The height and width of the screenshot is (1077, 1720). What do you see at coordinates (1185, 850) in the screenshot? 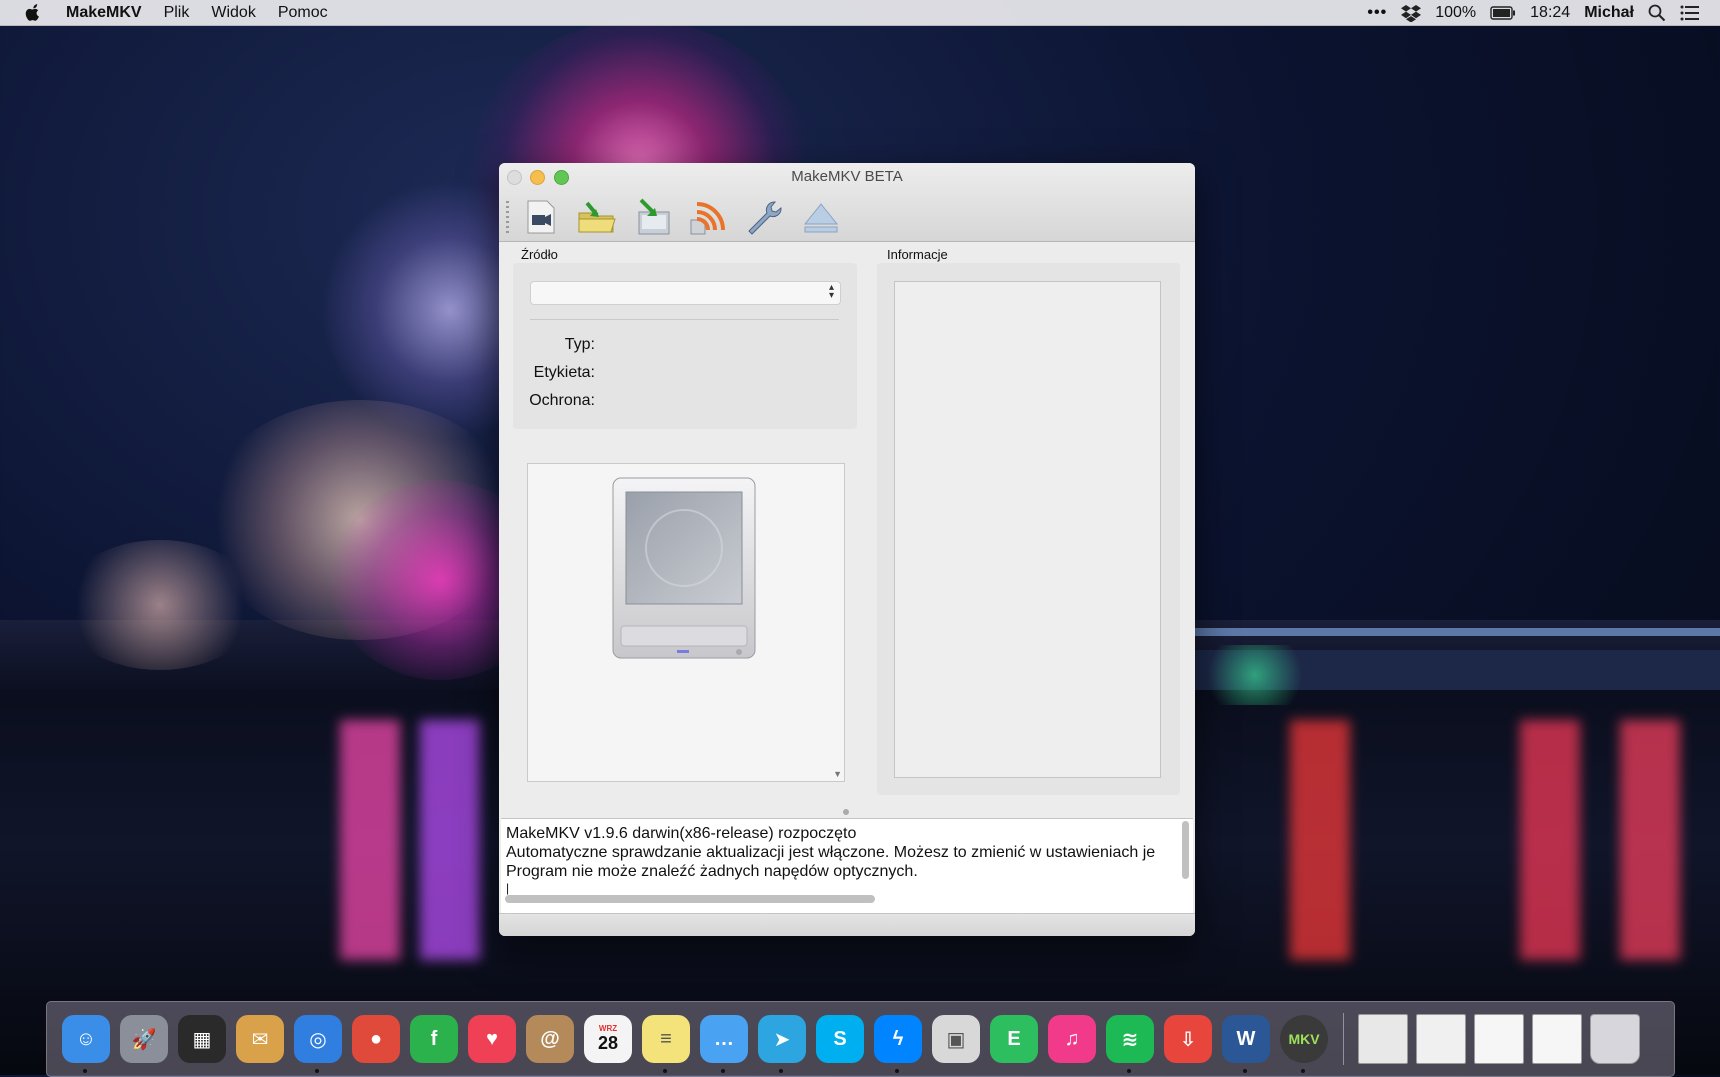
I see `log-vertical-scrollbar` at bounding box center [1185, 850].